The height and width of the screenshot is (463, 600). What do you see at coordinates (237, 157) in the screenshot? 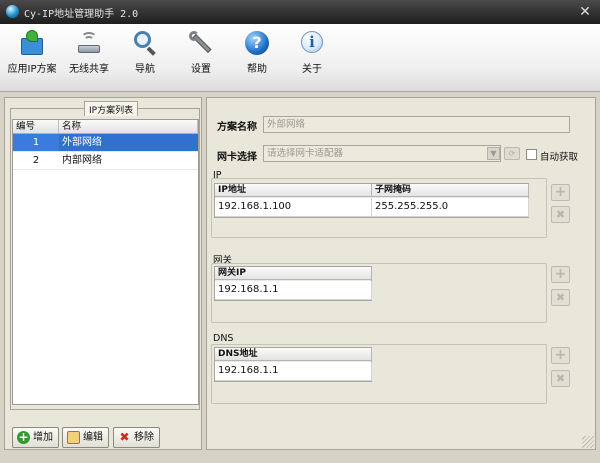
I see `nic-select-label: 网卡选择` at bounding box center [237, 157].